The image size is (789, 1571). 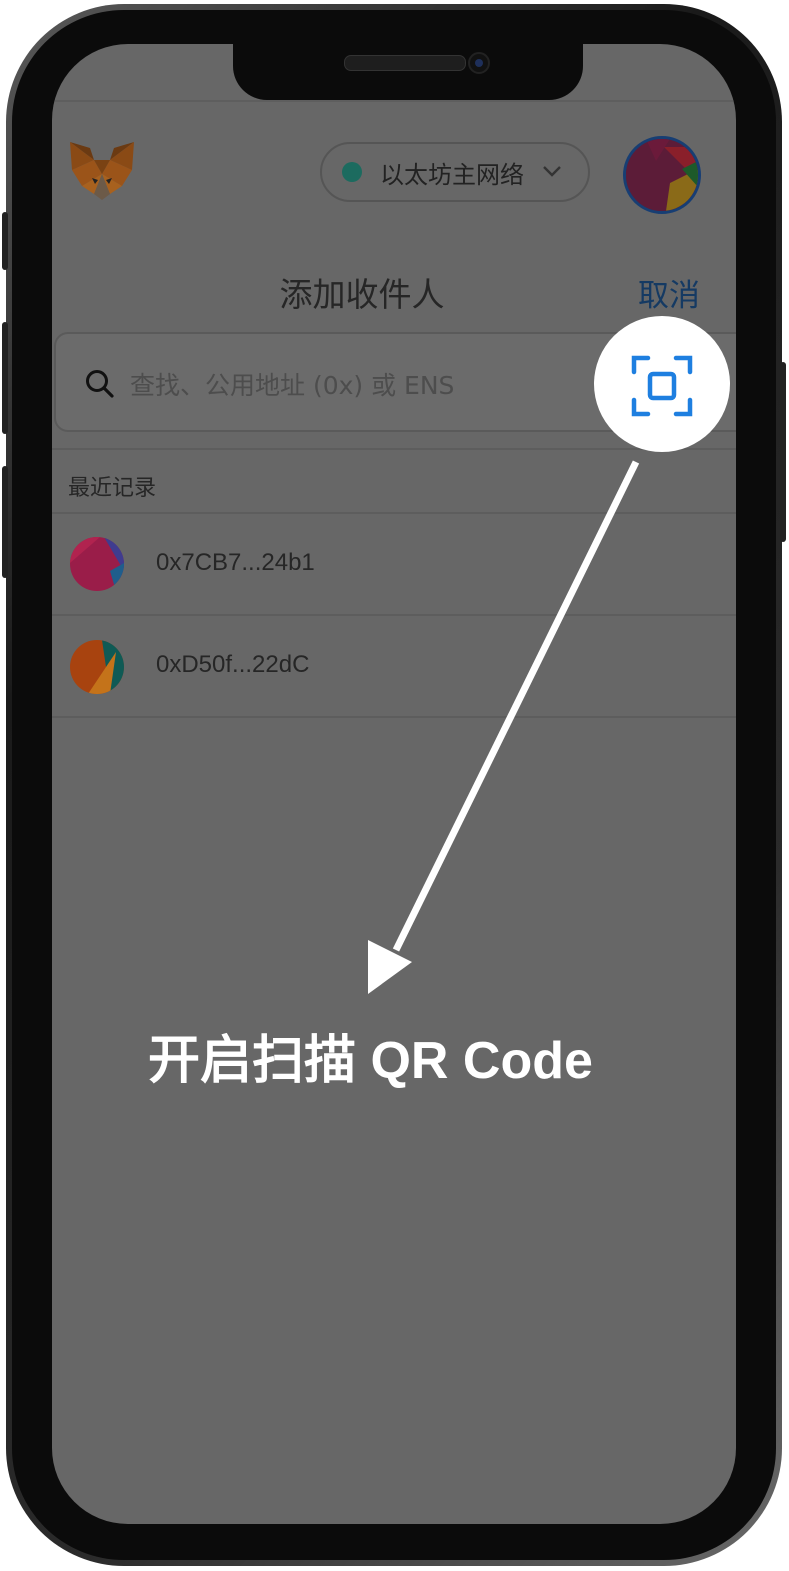 What do you see at coordinates (479, 63) in the screenshot?
I see `front-camera` at bounding box center [479, 63].